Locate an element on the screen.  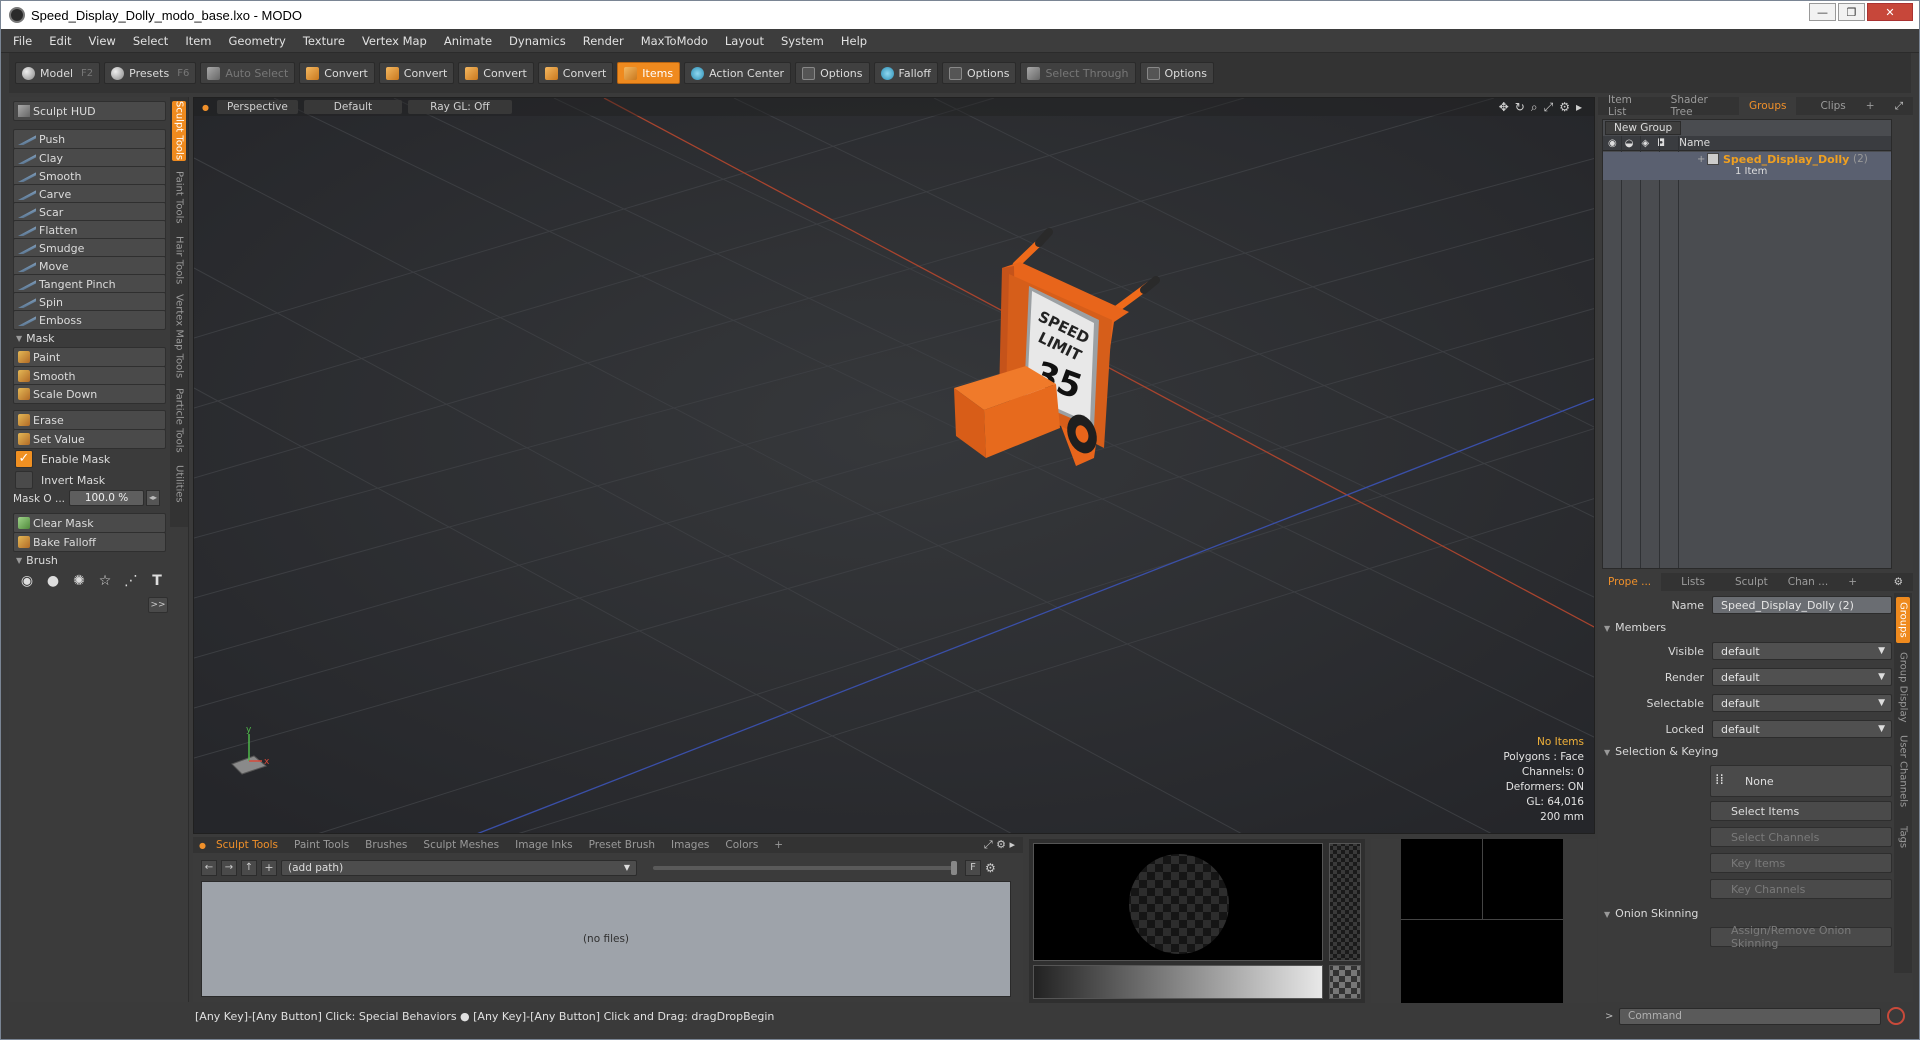
visibility-eye-icon: ◉ is located at coordinates (1612, 143).